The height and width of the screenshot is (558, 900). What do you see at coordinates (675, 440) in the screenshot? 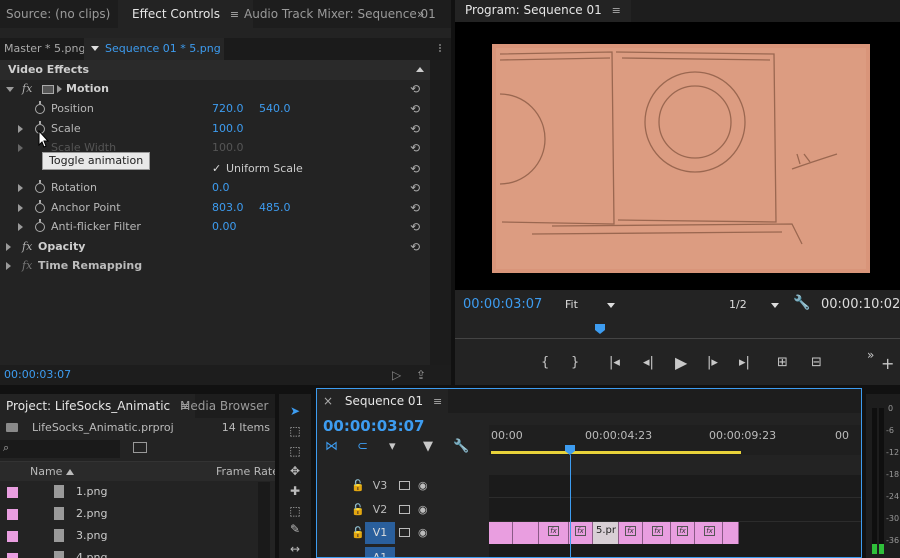
I see `timeline-ruler: 00:00 00:00:04:23 00:00:09:23 00` at bounding box center [675, 440].